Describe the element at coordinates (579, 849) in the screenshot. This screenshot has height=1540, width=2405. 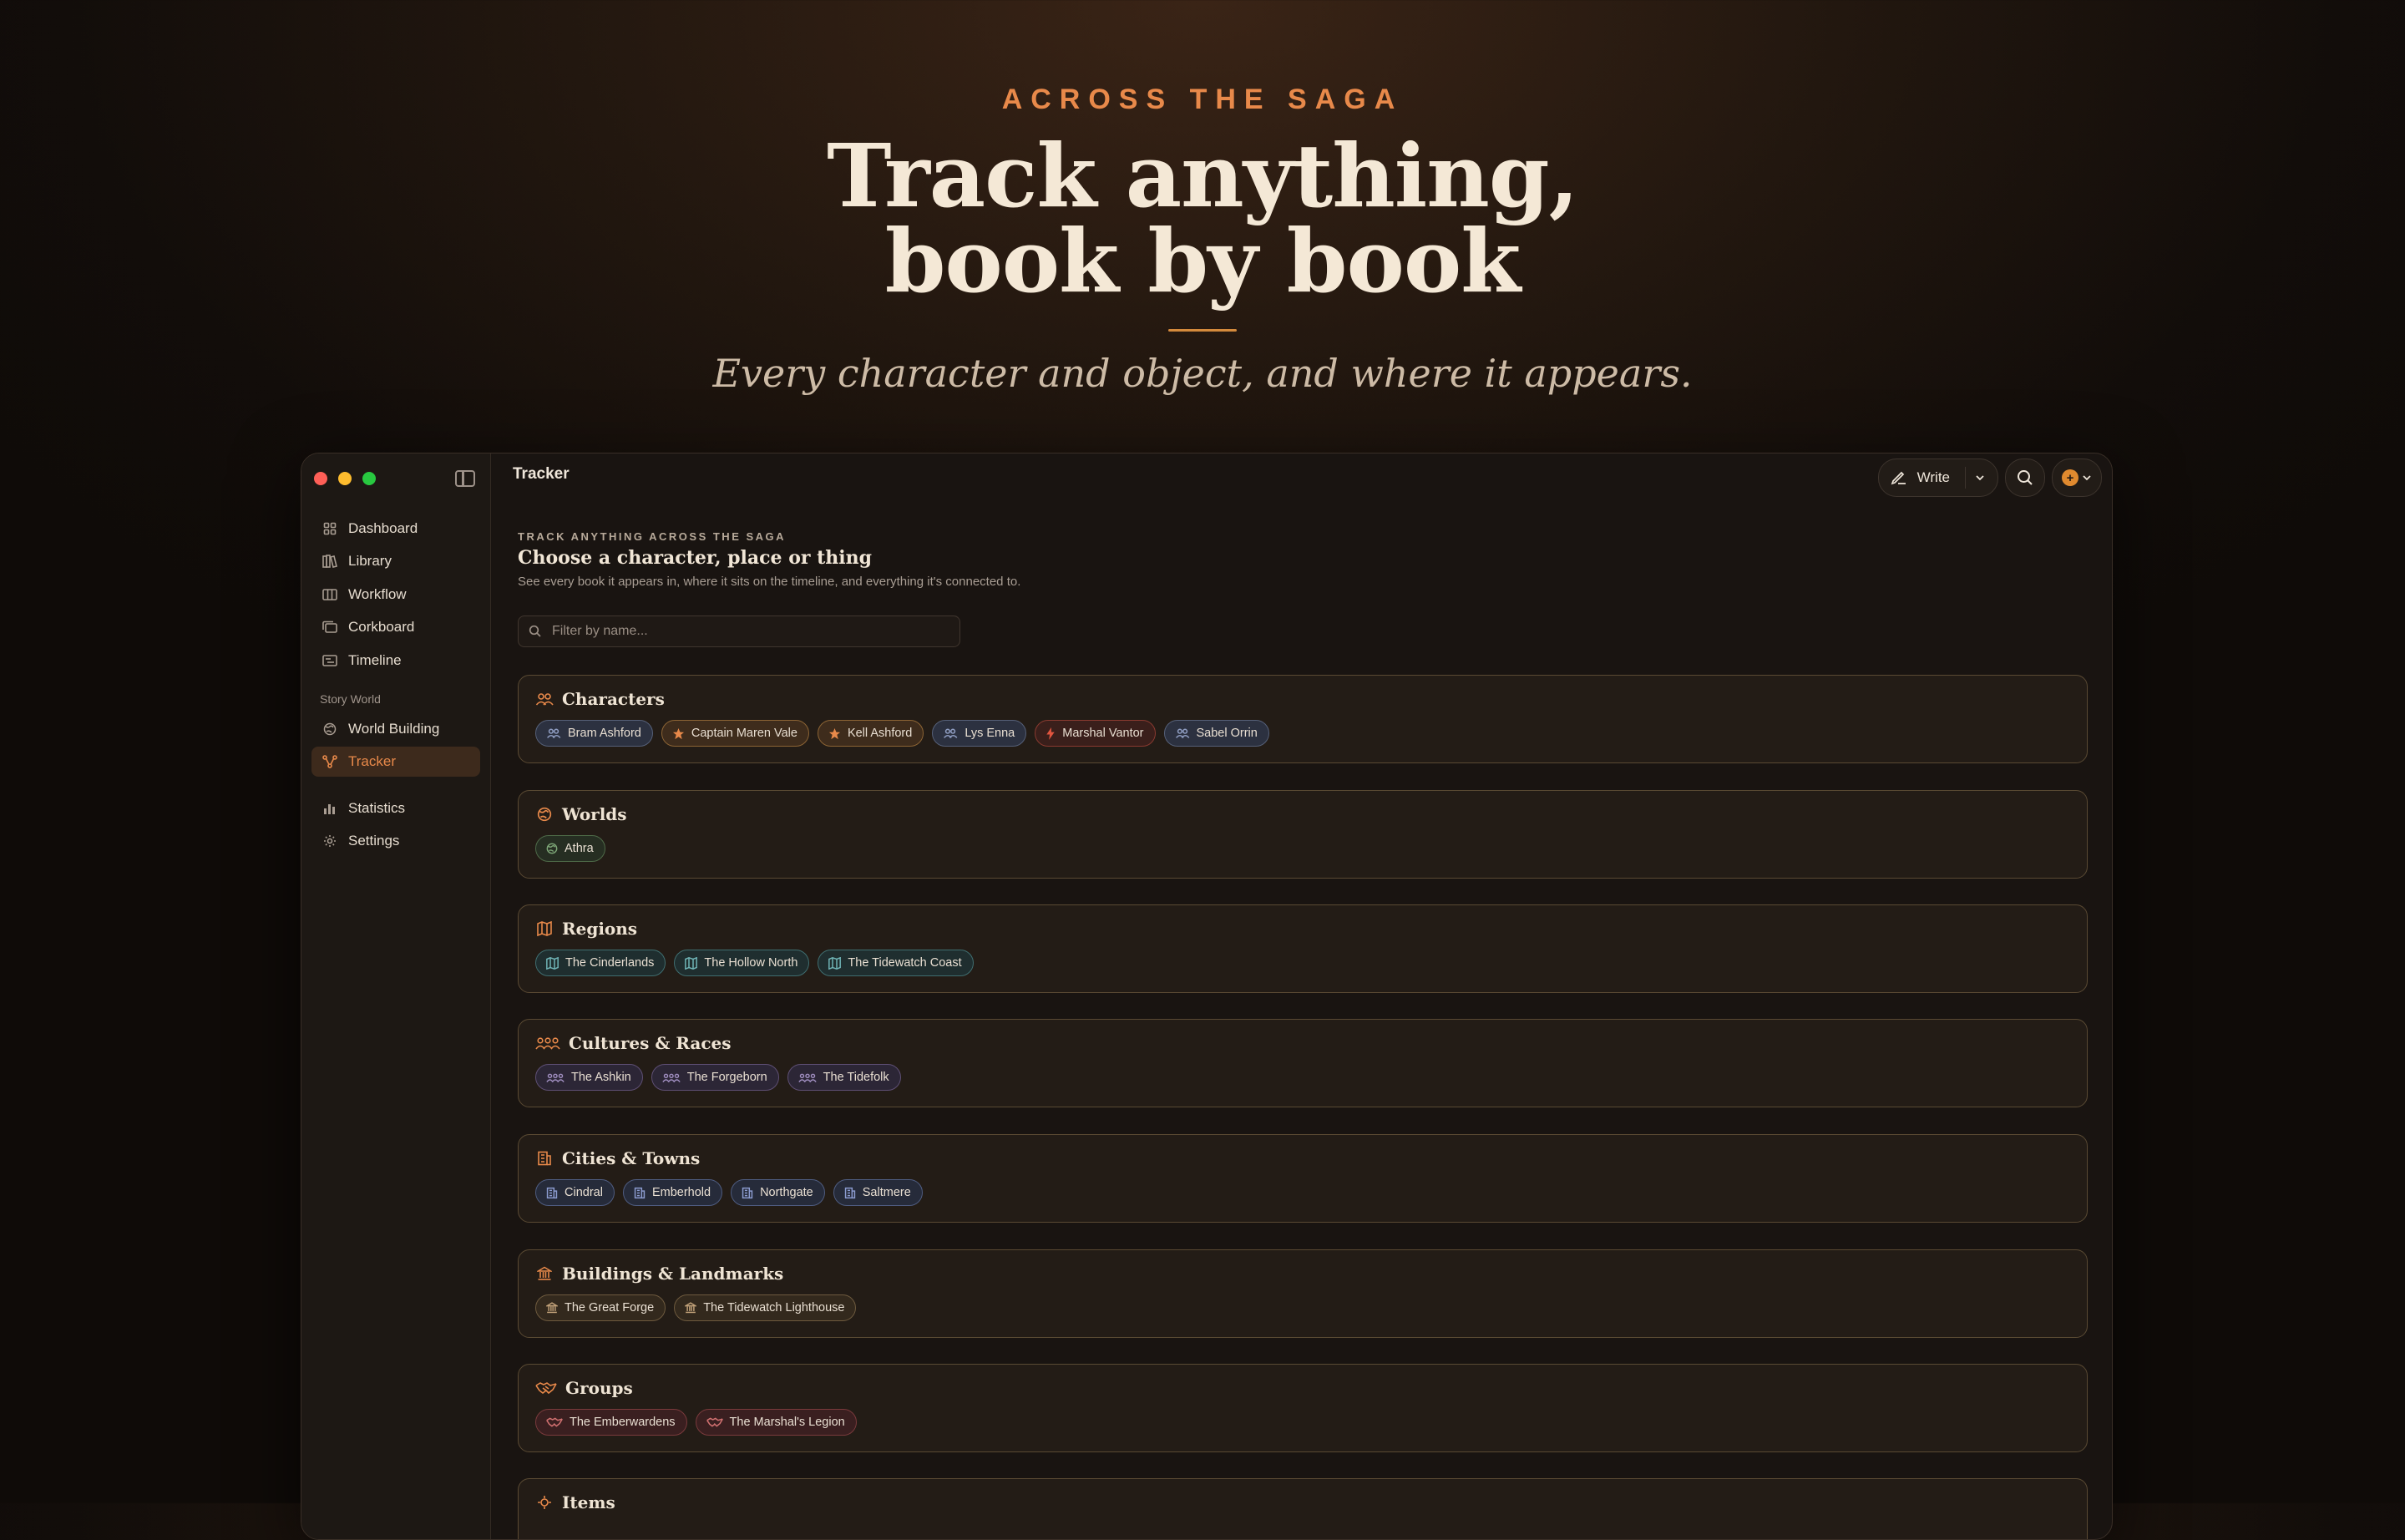
I see `chip-label: Athra` at that location.